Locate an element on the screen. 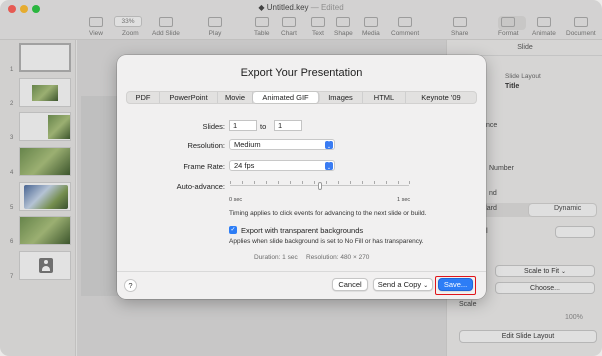  tab-movie: Movie is located at coordinates (235, 97).